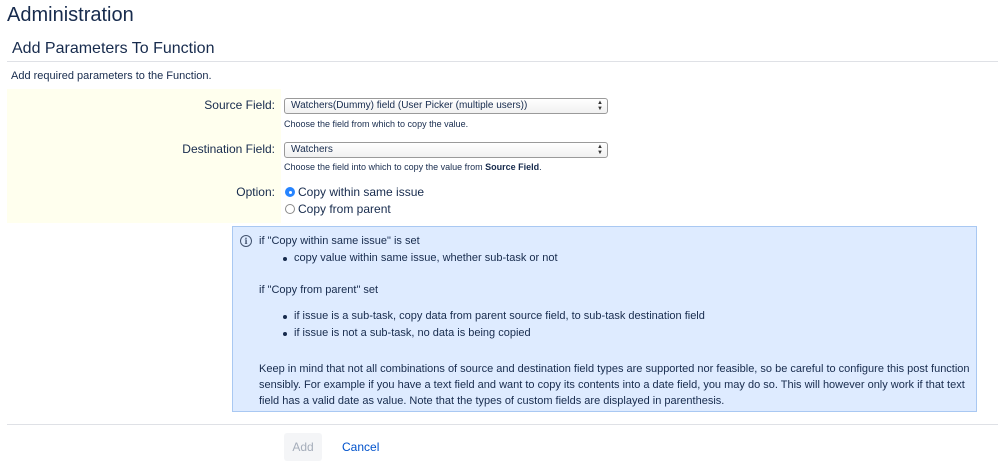 The width and height of the screenshot is (999, 475). I want to click on destination-field-select: Watchers ▲ ▼, so click(446, 150).